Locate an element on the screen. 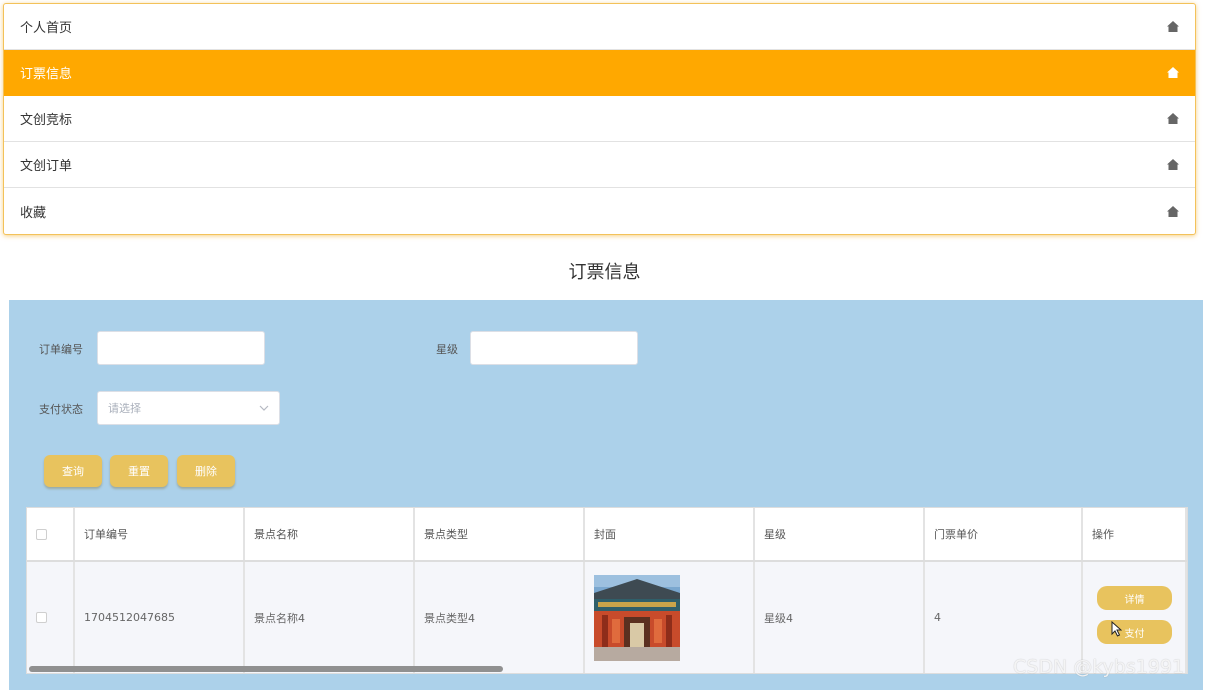 The width and height of the screenshot is (1209, 690). cover-cell is located at coordinates (670, 617).